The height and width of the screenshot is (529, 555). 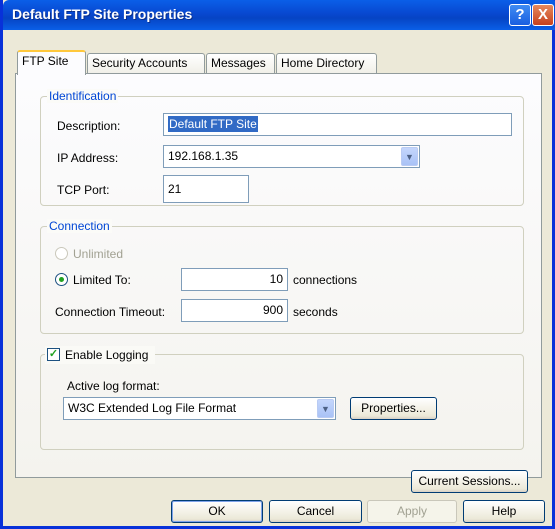 I want to click on ip-address-label: IP Address:, so click(x=88, y=158).